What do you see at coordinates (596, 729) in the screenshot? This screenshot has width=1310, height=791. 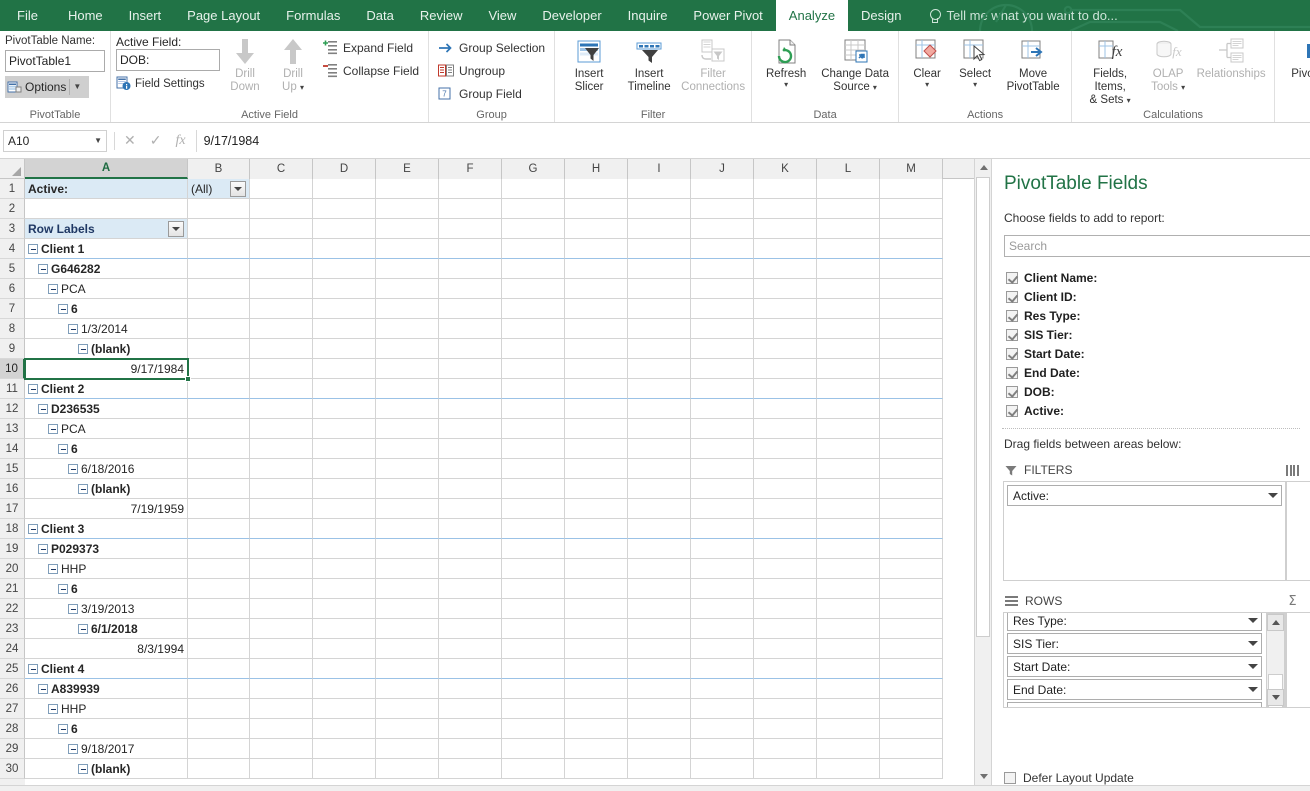 I see `cell-H28` at bounding box center [596, 729].